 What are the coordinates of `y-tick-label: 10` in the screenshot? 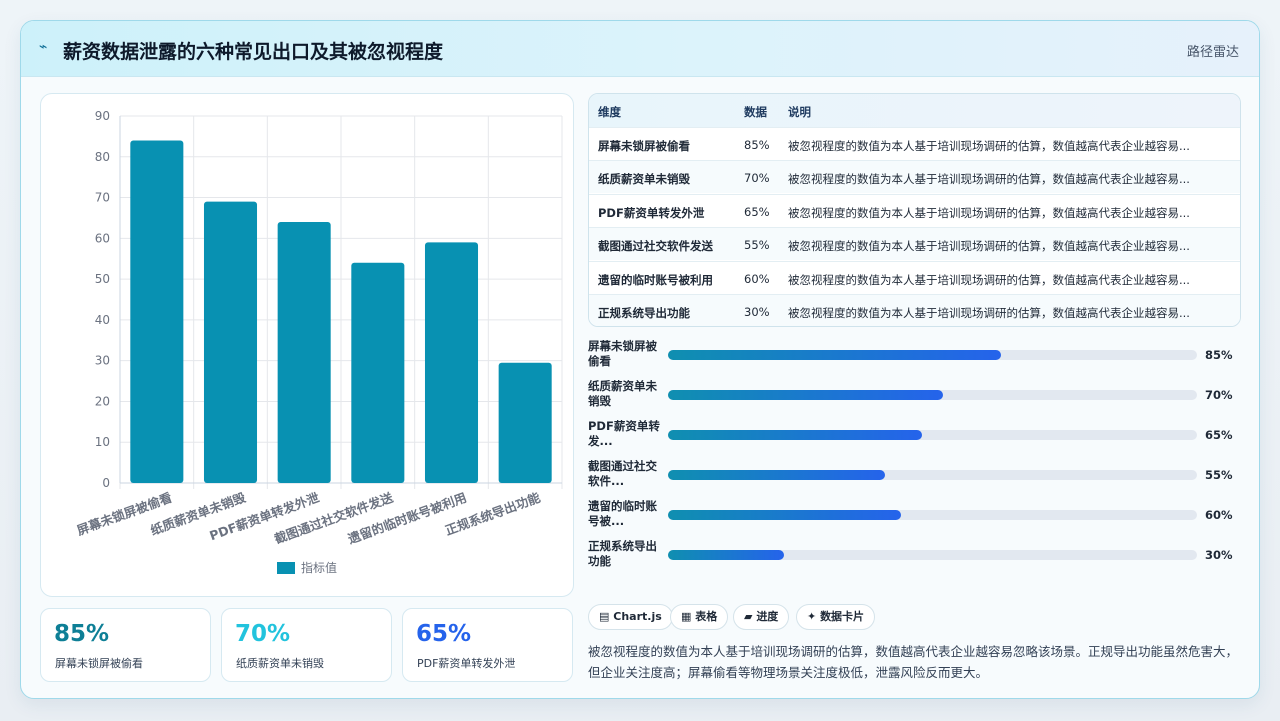 It's located at (102, 442).